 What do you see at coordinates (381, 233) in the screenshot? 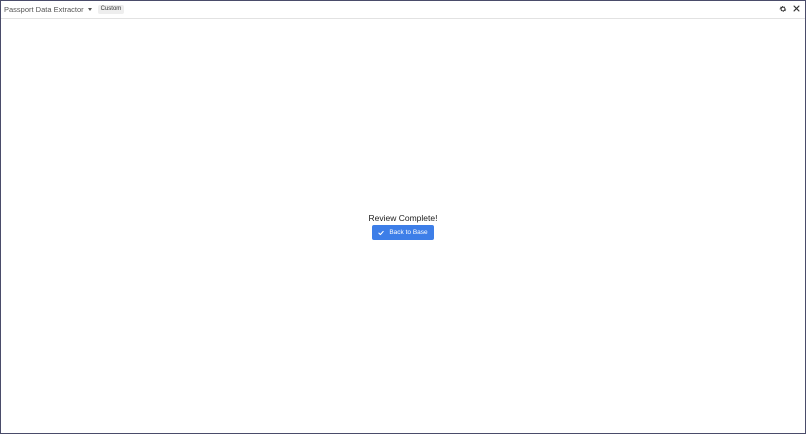
I see `check-icon` at bounding box center [381, 233].